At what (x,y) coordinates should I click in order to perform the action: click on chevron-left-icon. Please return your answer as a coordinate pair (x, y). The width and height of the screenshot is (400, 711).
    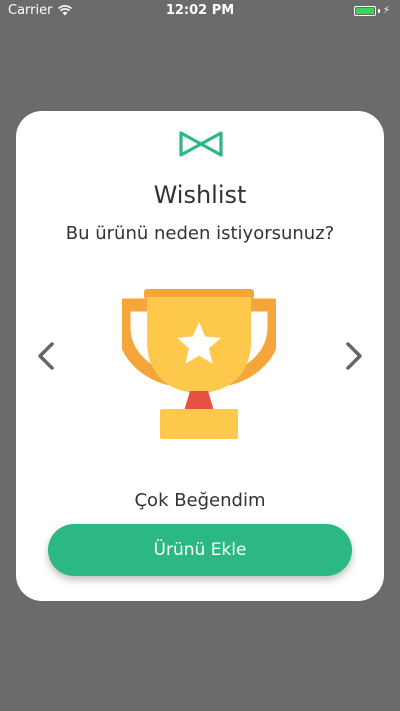
    Looking at the image, I should click on (46, 356).